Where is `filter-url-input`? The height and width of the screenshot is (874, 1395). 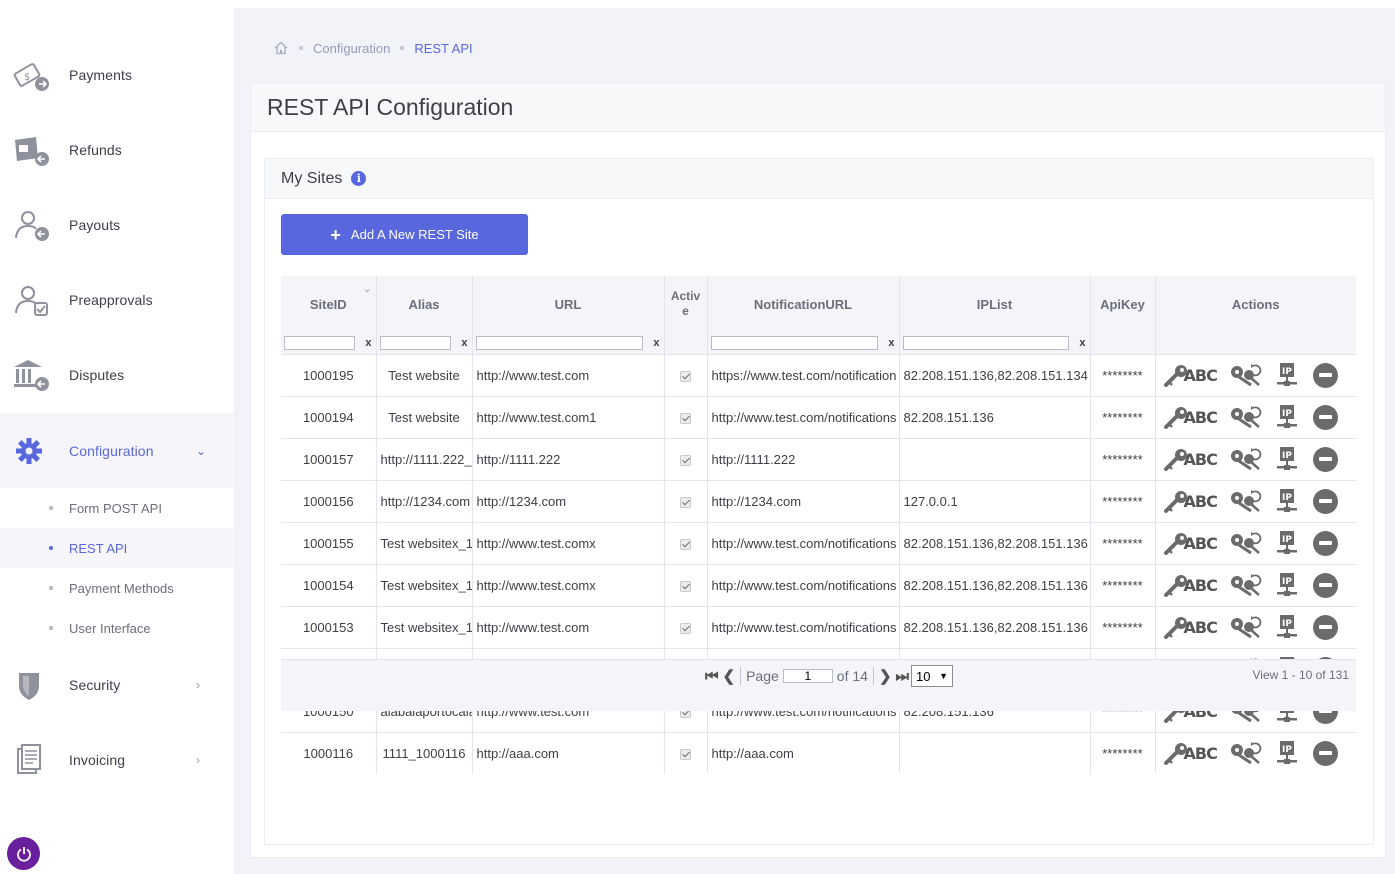 filter-url-input is located at coordinates (559, 342).